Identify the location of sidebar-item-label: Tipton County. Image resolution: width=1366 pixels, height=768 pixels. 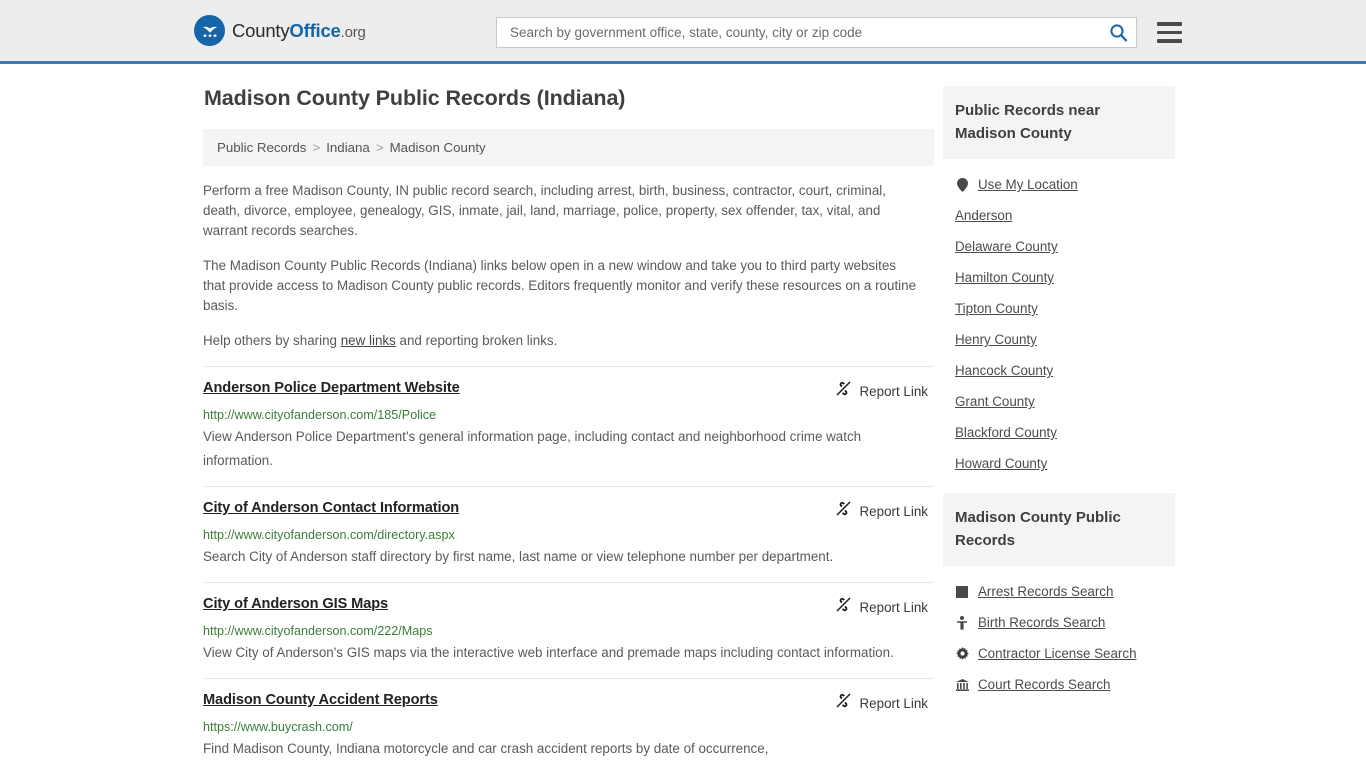
(996, 308).